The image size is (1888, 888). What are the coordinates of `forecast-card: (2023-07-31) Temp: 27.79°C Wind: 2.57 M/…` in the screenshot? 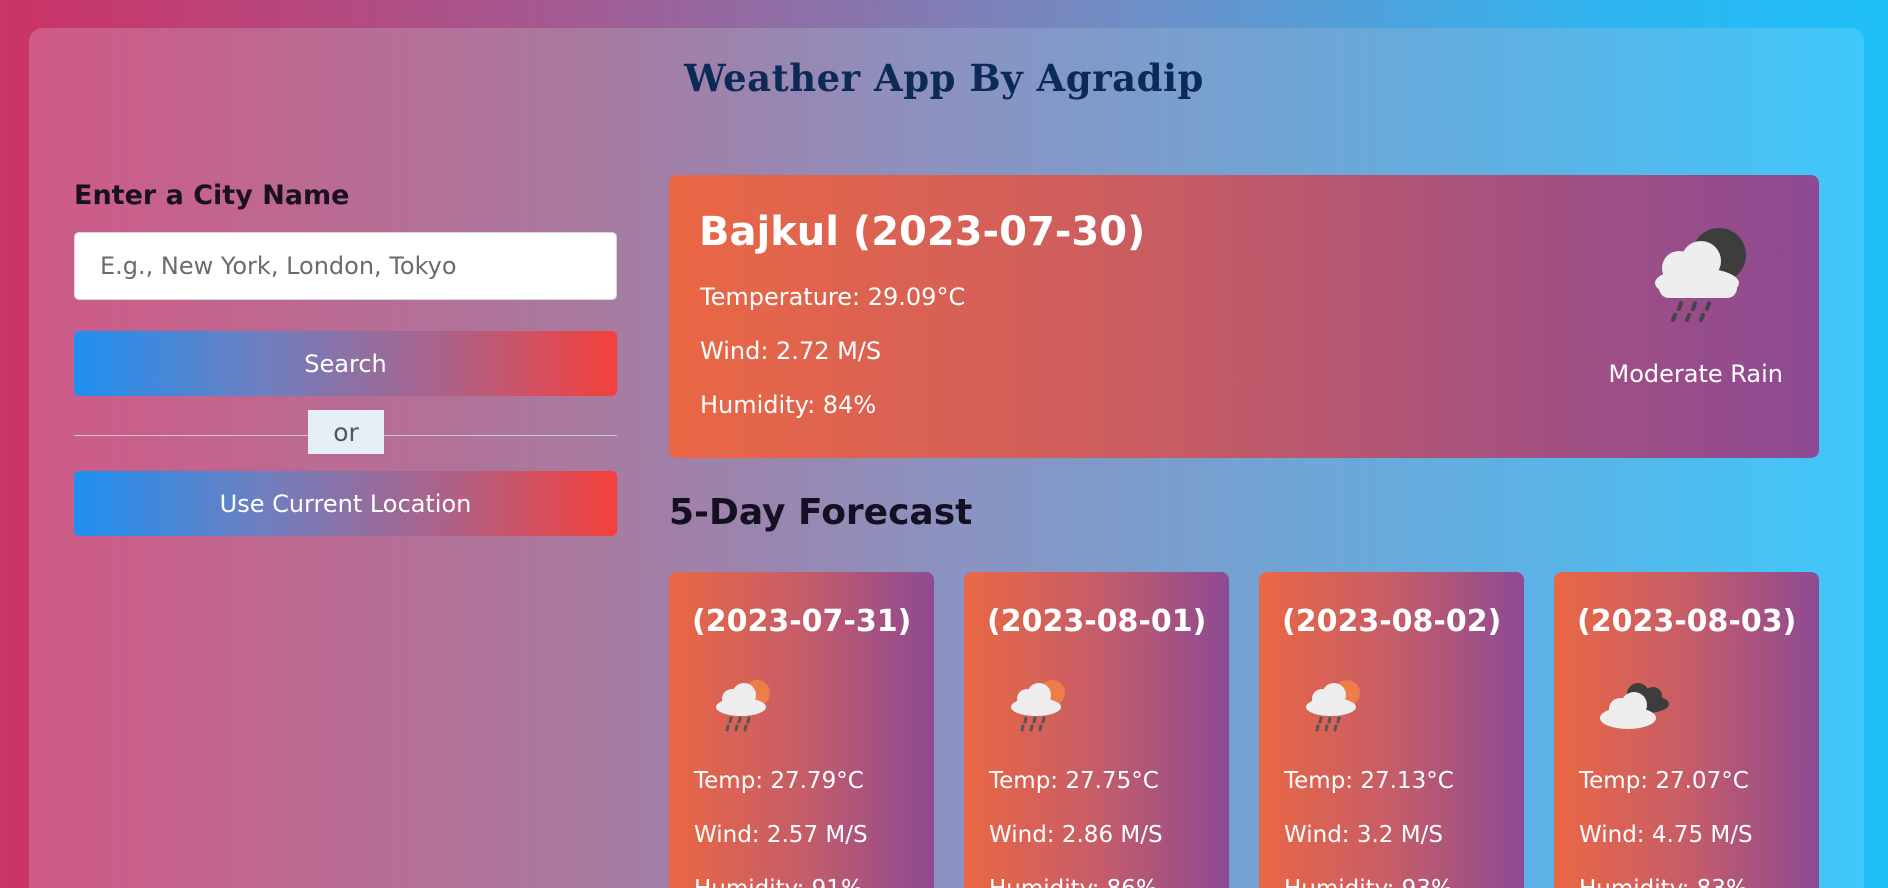 It's located at (801, 730).